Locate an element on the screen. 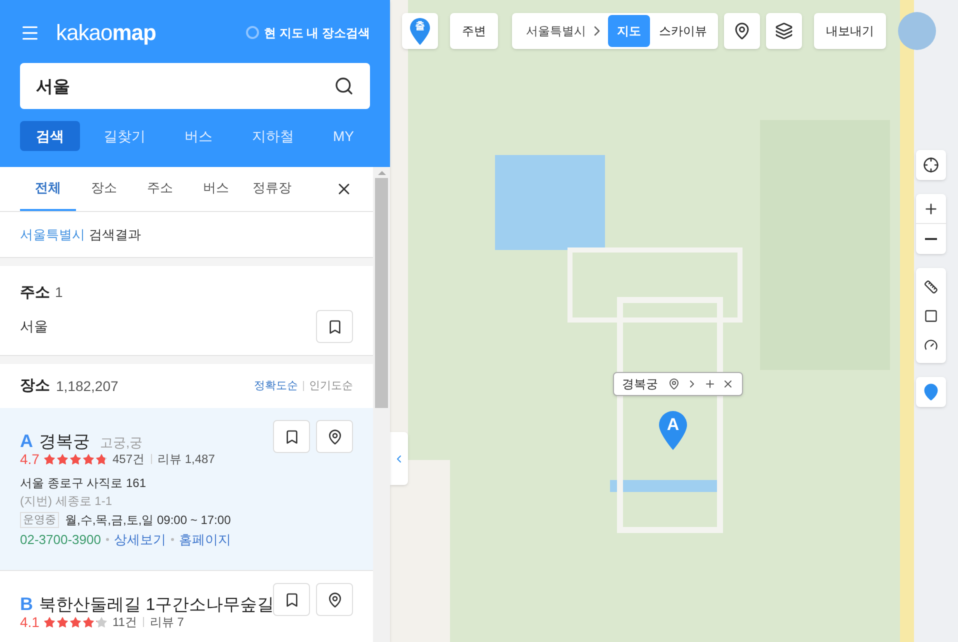  layers-icon is located at coordinates (784, 31).